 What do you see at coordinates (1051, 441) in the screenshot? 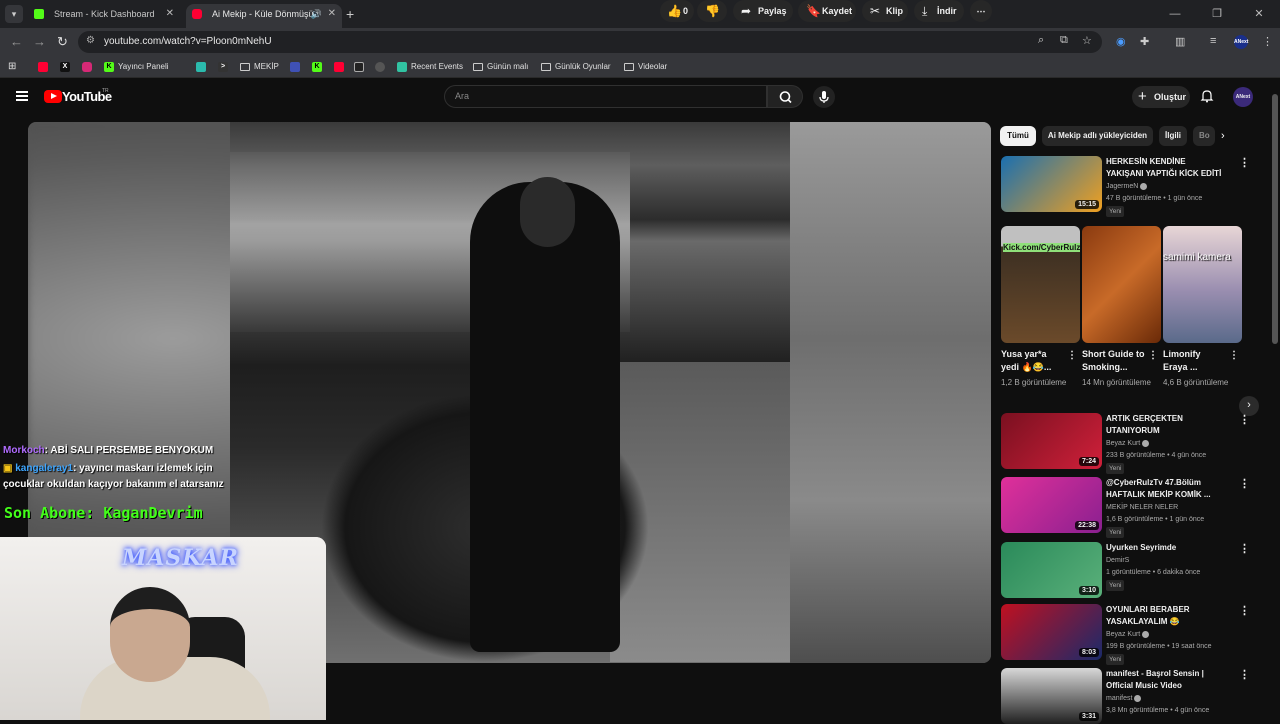
I see `video-thumbnail: 7:24` at bounding box center [1051, 441].